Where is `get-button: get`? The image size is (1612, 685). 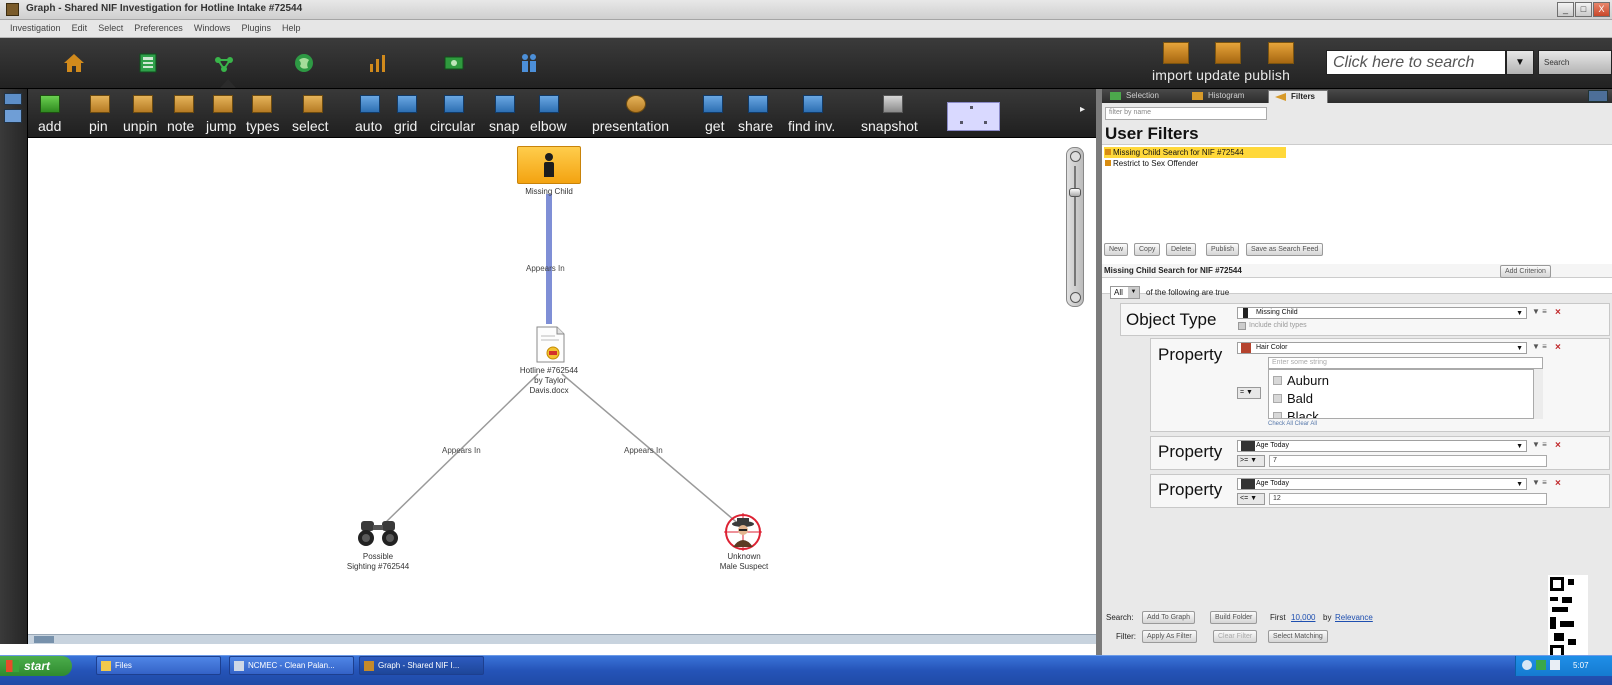 get-button: get is located at coordinates (714, 126).